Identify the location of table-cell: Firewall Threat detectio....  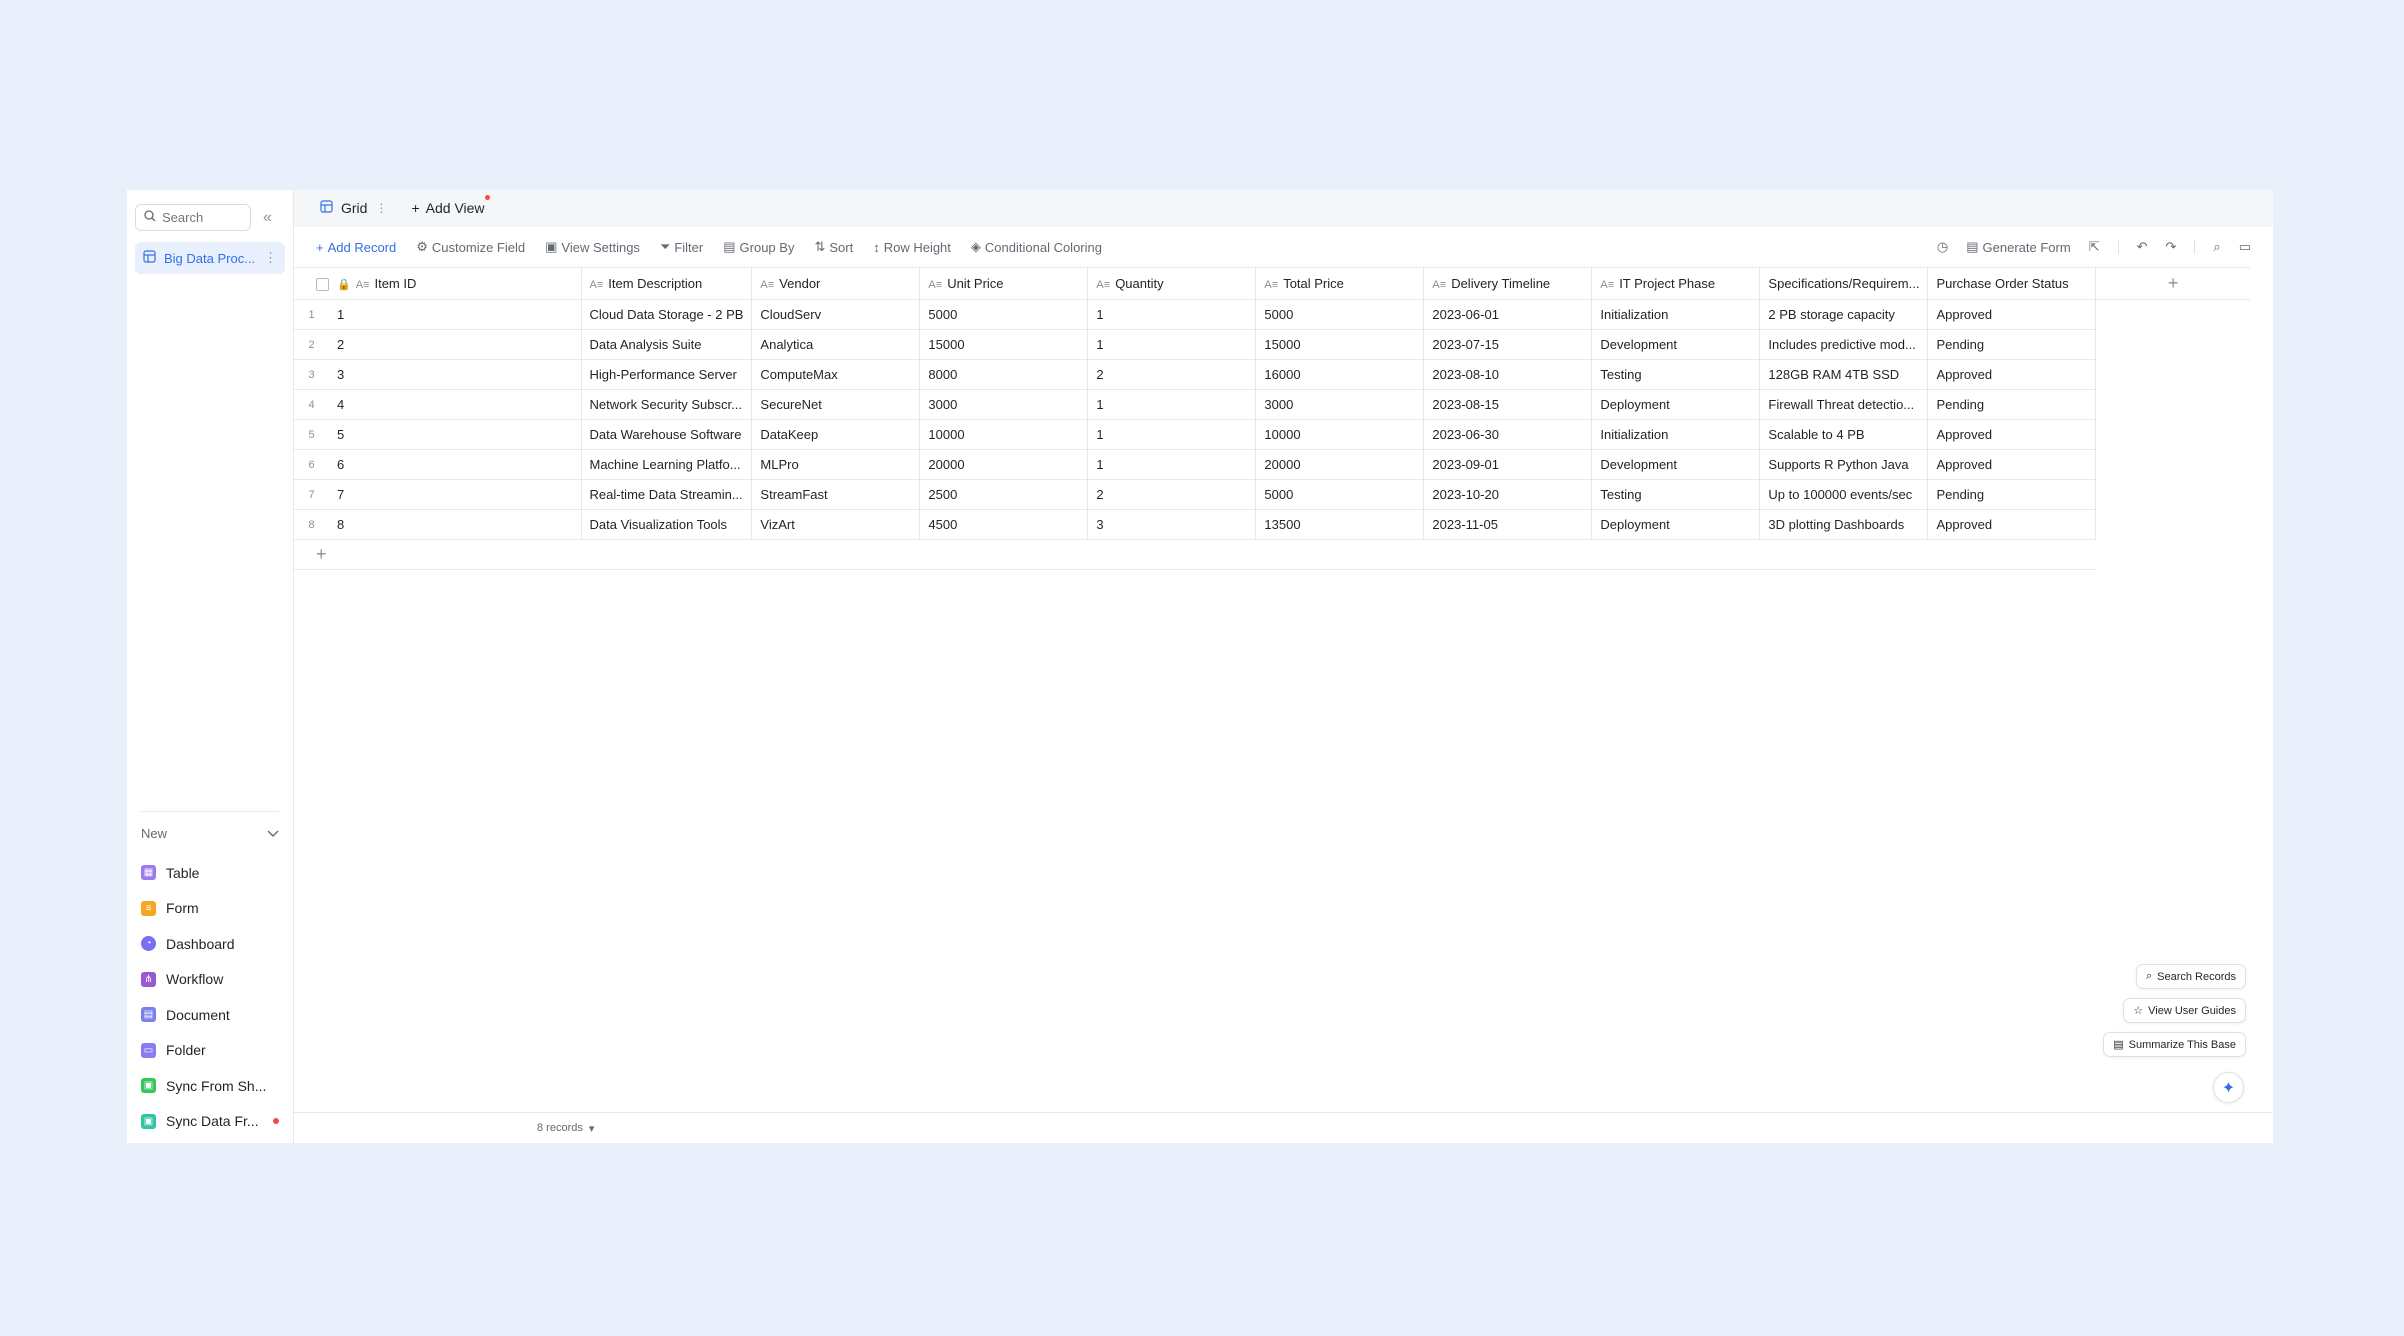
(1844, 404).